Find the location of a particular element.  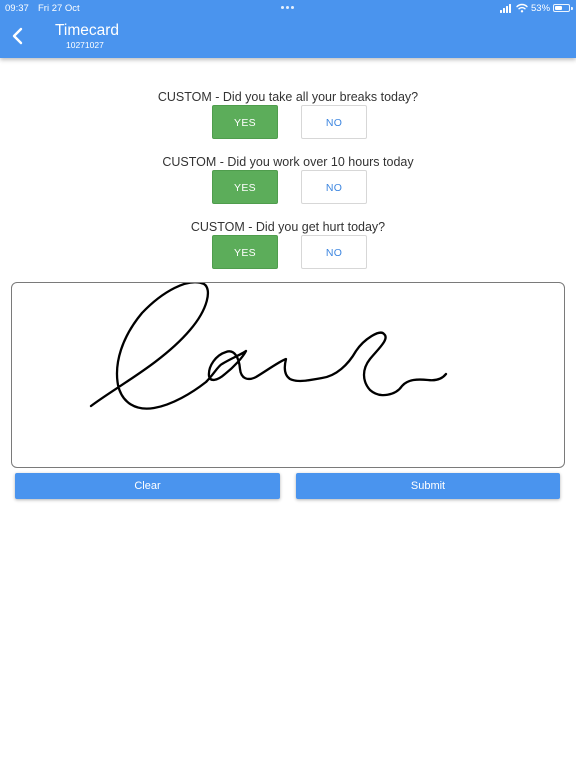

question-injury-label: CUSTOM - Did you get hurt today? is located at coordinates (288, 227).